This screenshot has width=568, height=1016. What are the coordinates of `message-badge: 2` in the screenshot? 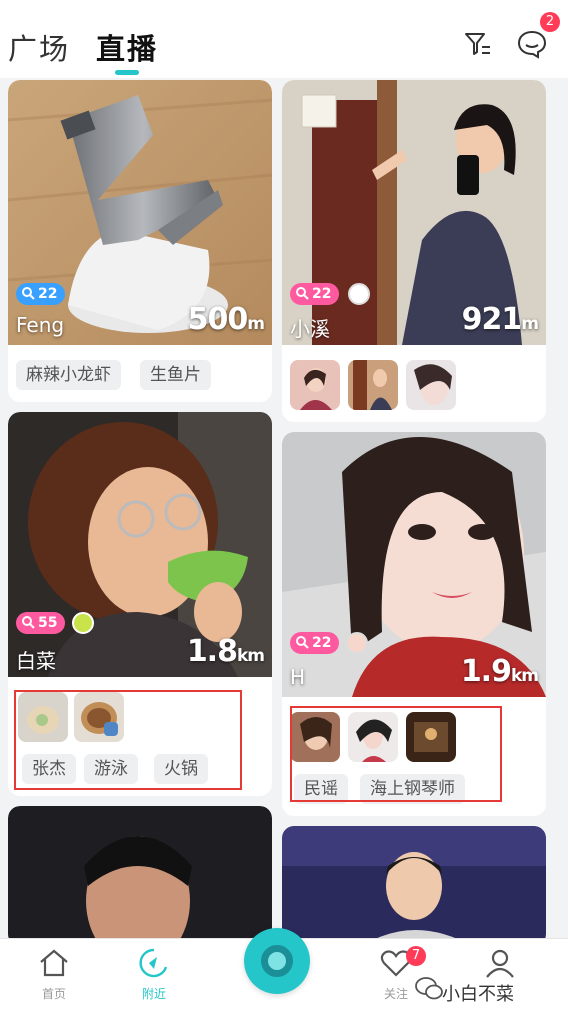 It's located at (550, 22).